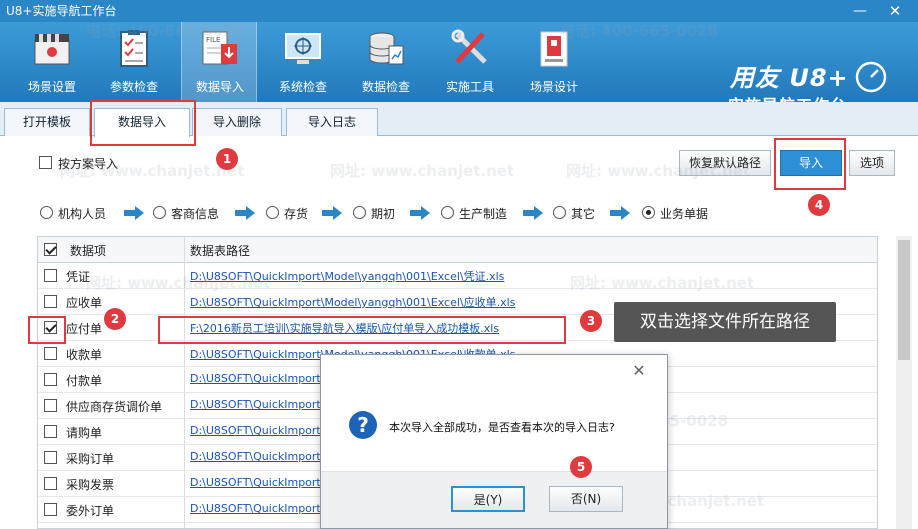 The height and width of the screenshot is (529, 918). What do you see at coordinates (383, 214) in the screenshot?
I see `step-label: 期初` at bounding box center [383, 214].